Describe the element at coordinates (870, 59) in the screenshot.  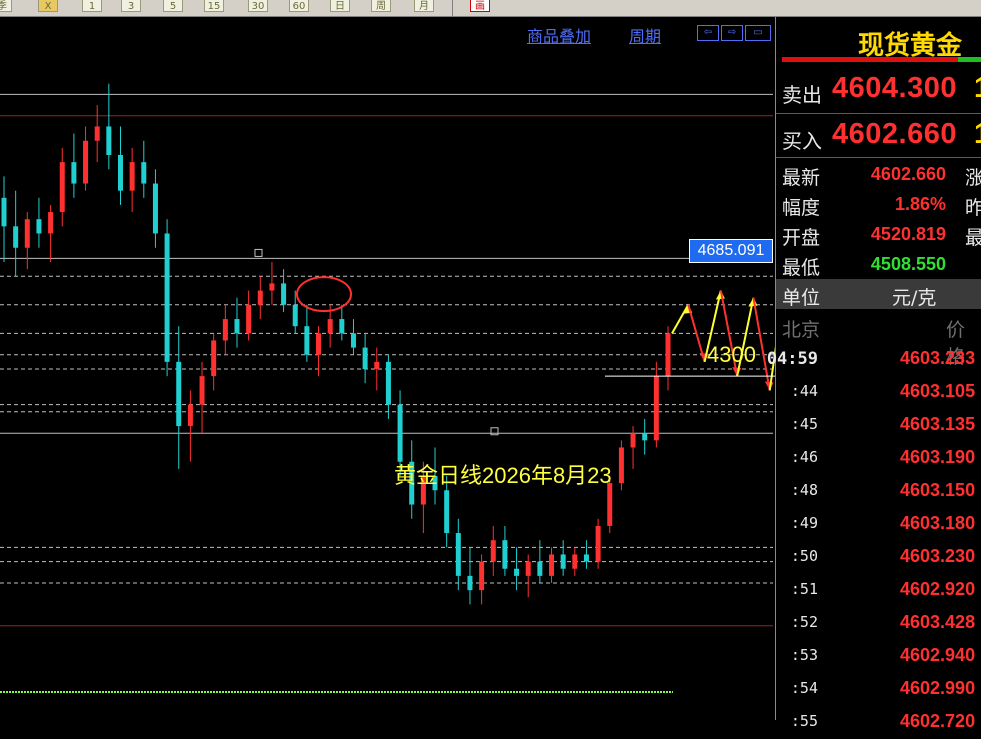
I see `sentiment-bar-red` at that location.